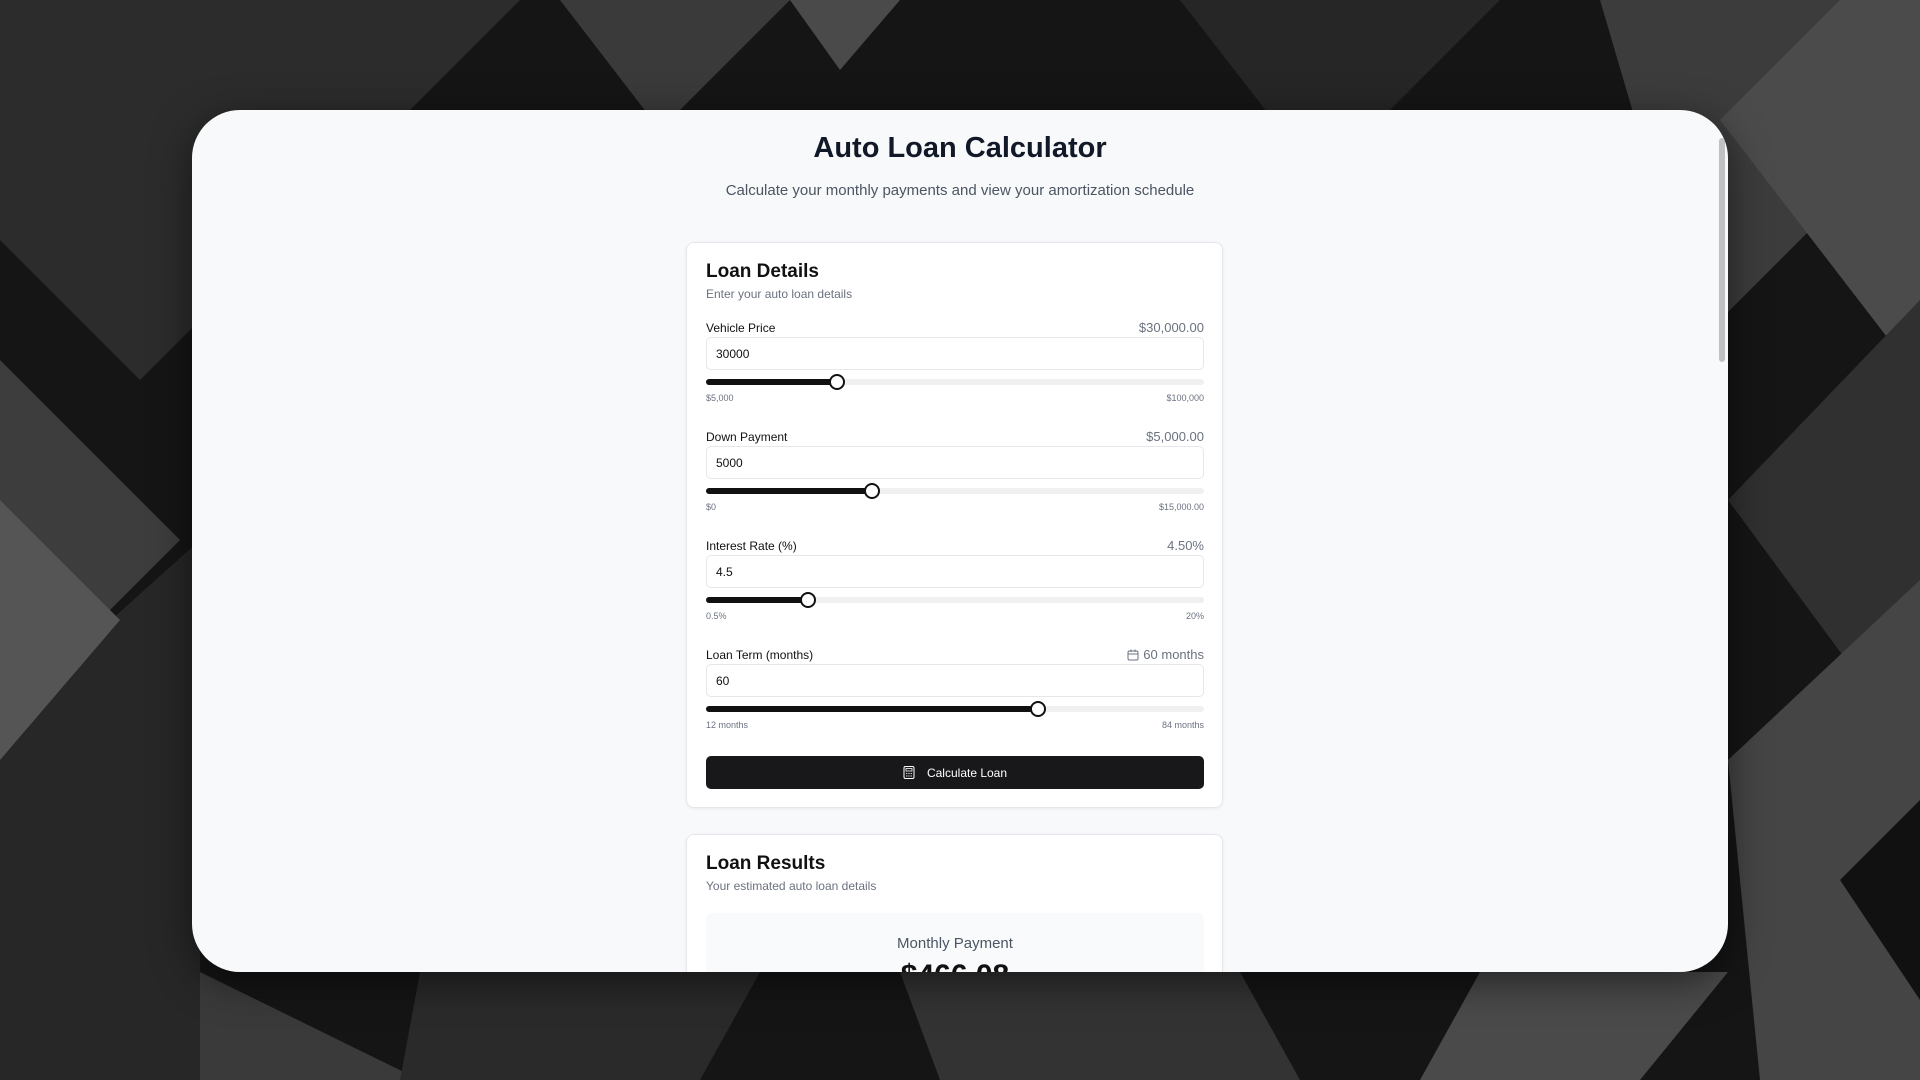 The width and height of the screenshot is (1920, 1080). I want to click on field-value-display: $5,000.00, so click(1175, 436).